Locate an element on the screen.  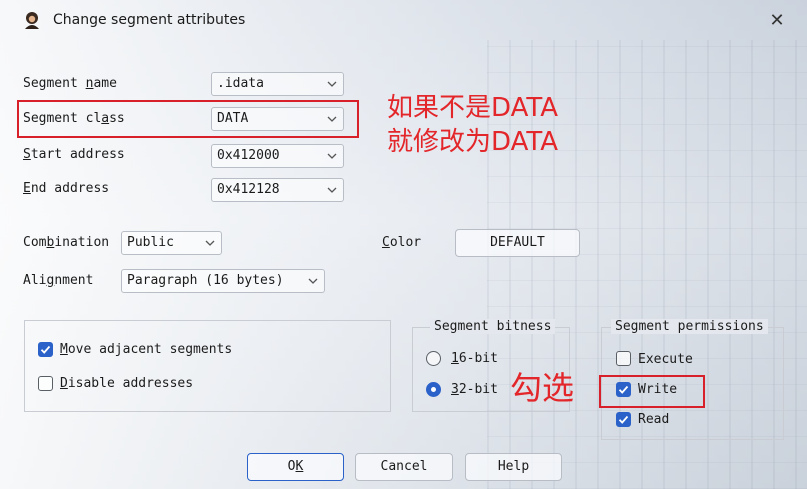
combination-combo: Public is located at coordinates (171, 243).